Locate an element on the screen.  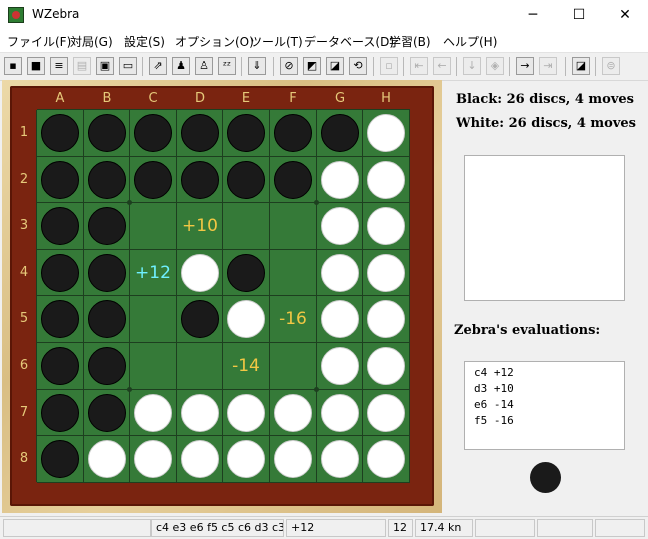
board-square-c1 is located at coordinates (153, 133).